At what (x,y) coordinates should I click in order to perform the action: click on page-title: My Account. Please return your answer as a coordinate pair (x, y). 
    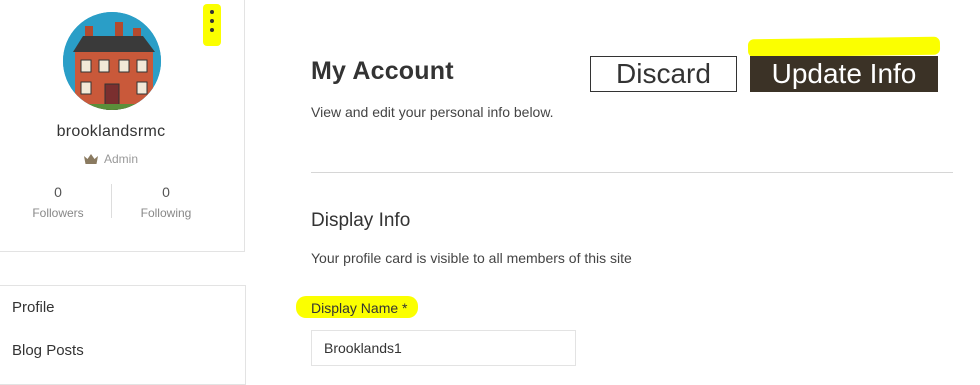
    Looking at the image, I should click on (382, 71).